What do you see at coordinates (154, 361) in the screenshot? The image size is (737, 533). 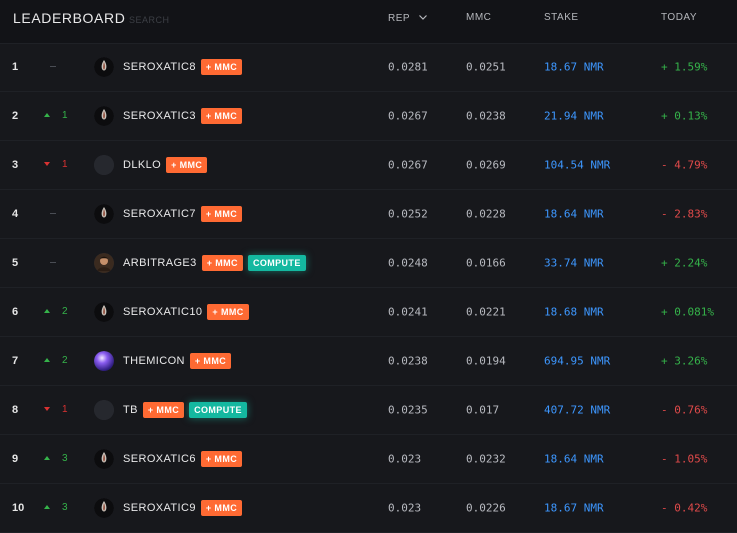 I see `model-name-link: THEMICON` at bounding box center [154, 361].